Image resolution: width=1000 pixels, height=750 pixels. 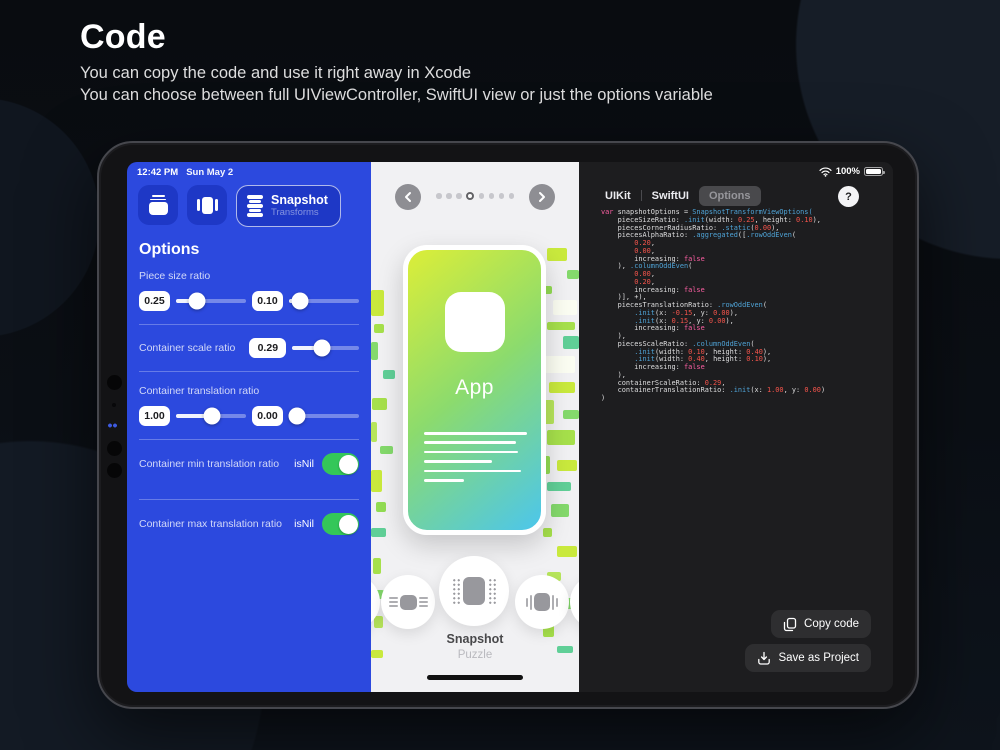 What do you see at coordinates (475, 677) in the screenshot?
I see `home-indicator` at bounding box center [475, 677].